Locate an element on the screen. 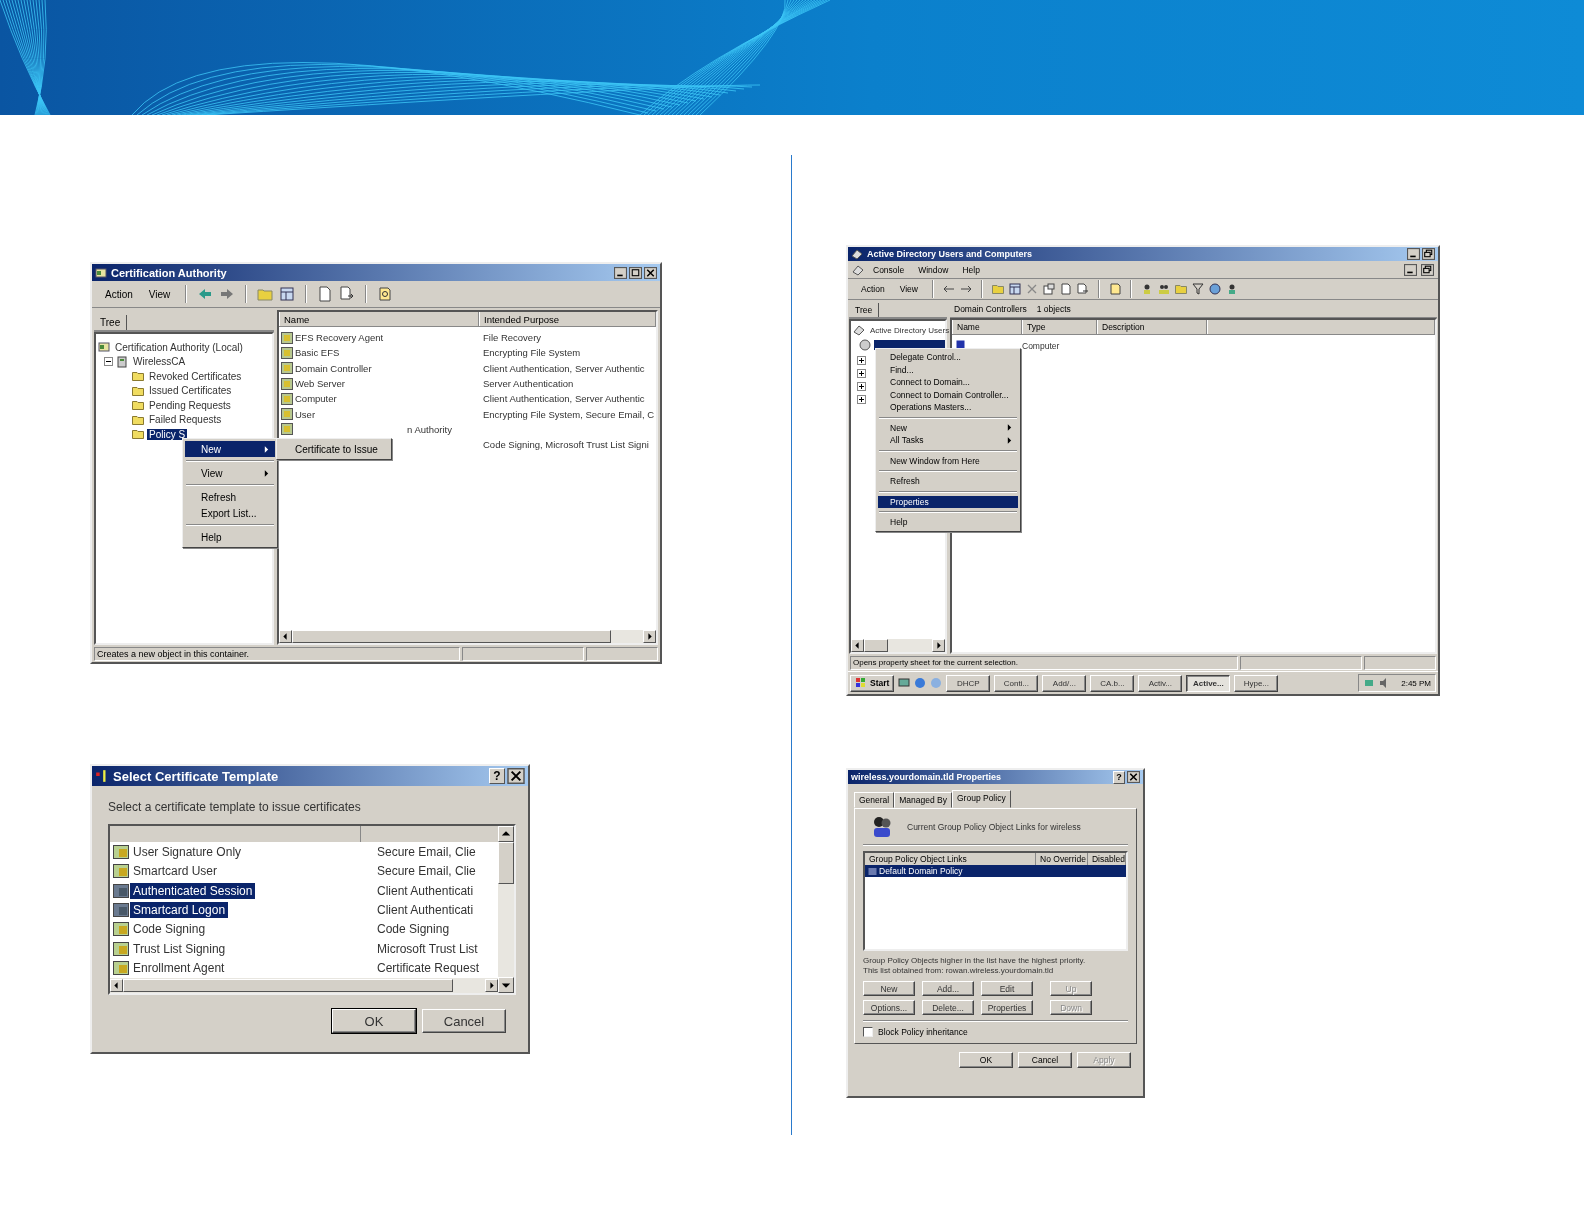 The image size is (1584, 1224). object-count: 1 objects is located at coordinates (1053, 309).